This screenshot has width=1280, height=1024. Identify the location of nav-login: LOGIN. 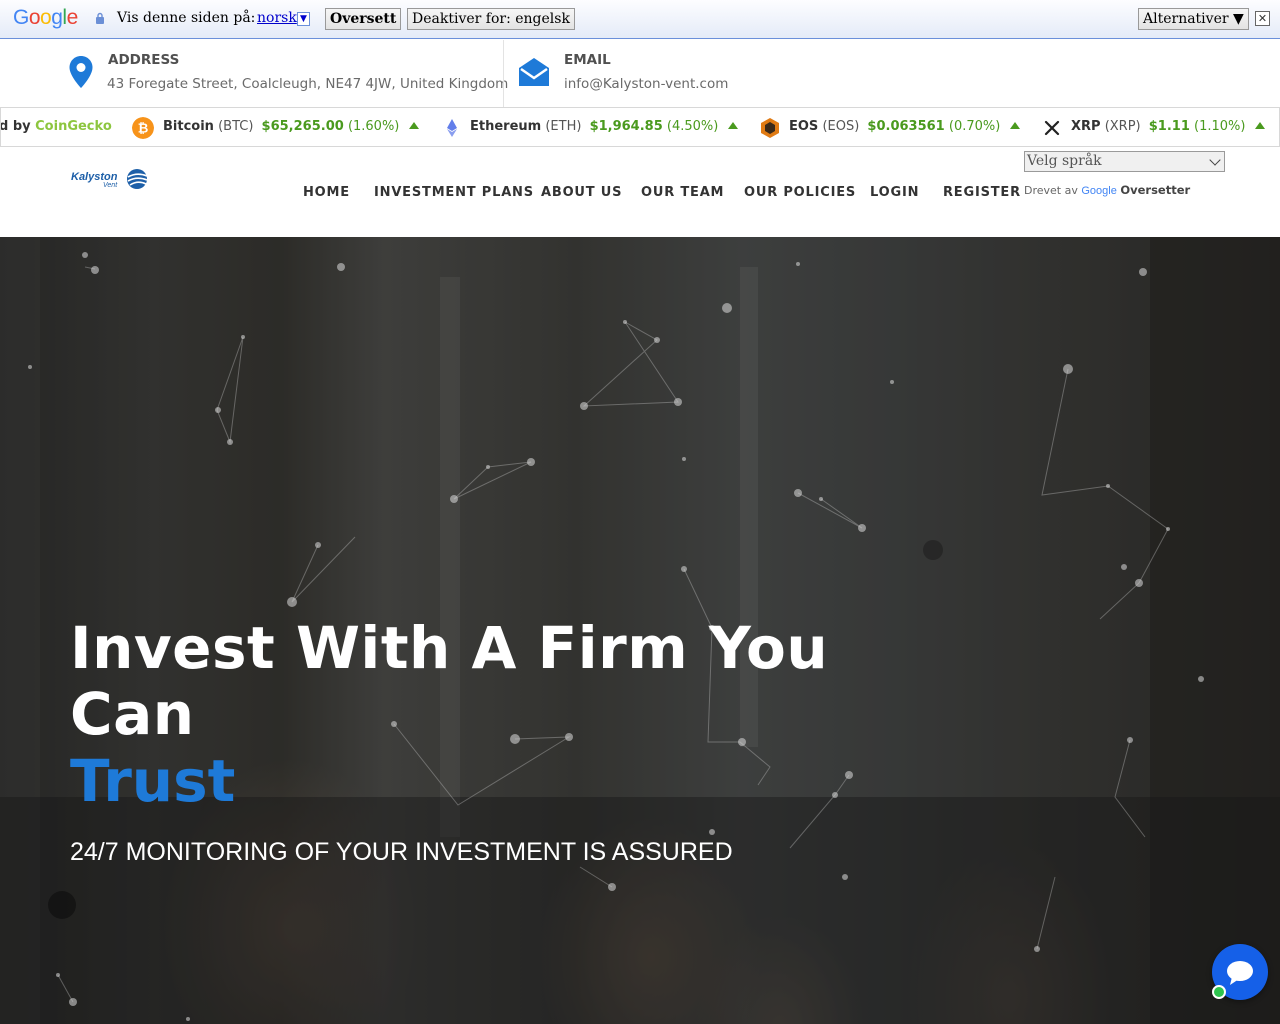
(894, 192).